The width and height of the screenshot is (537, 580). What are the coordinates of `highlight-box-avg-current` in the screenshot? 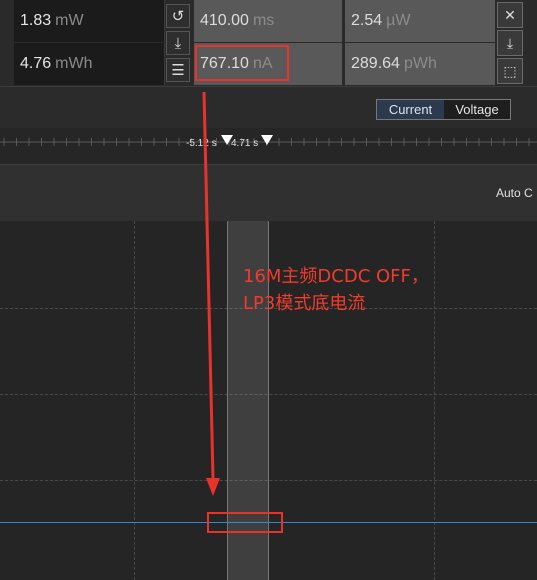 It's located at (242, 63).